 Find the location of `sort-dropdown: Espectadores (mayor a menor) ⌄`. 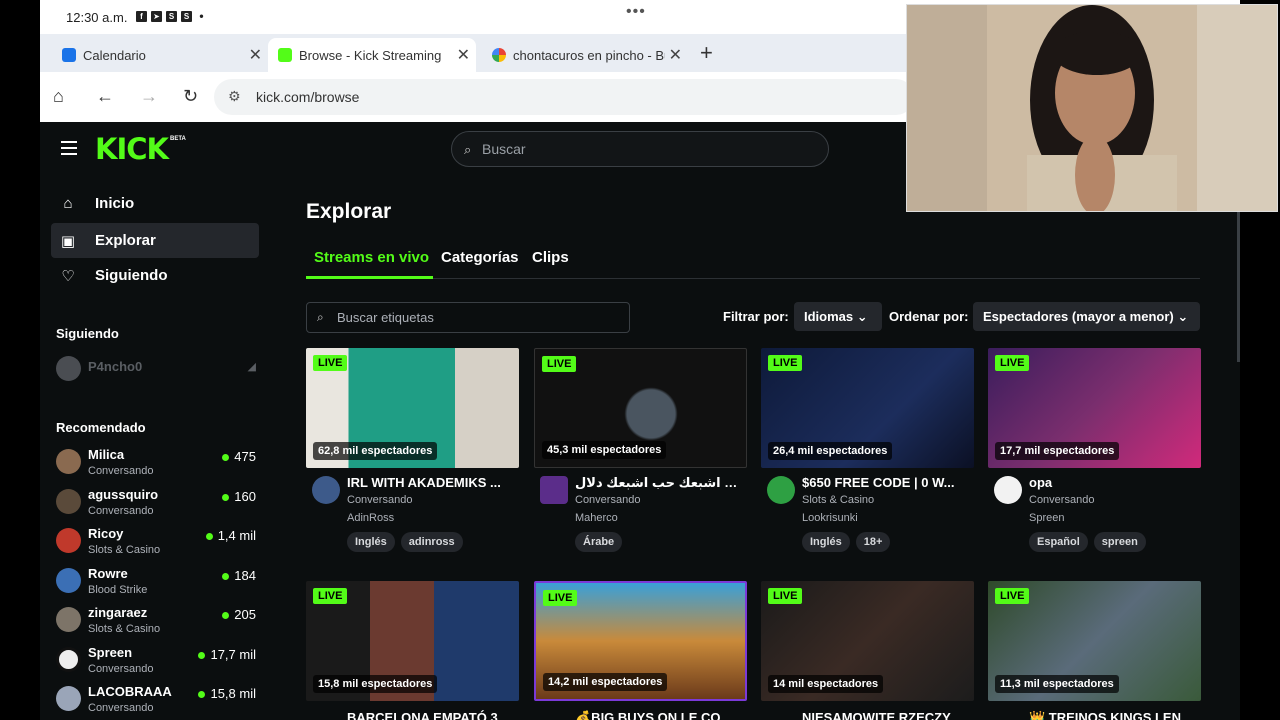

sort-dropdown: Espectadores (mayor a menor) ⌄ is located at coordinates (1086, 316).